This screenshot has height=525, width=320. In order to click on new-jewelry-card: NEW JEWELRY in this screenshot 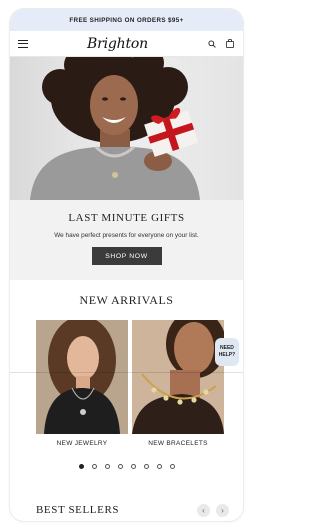, I will do `click(82, 383)`.